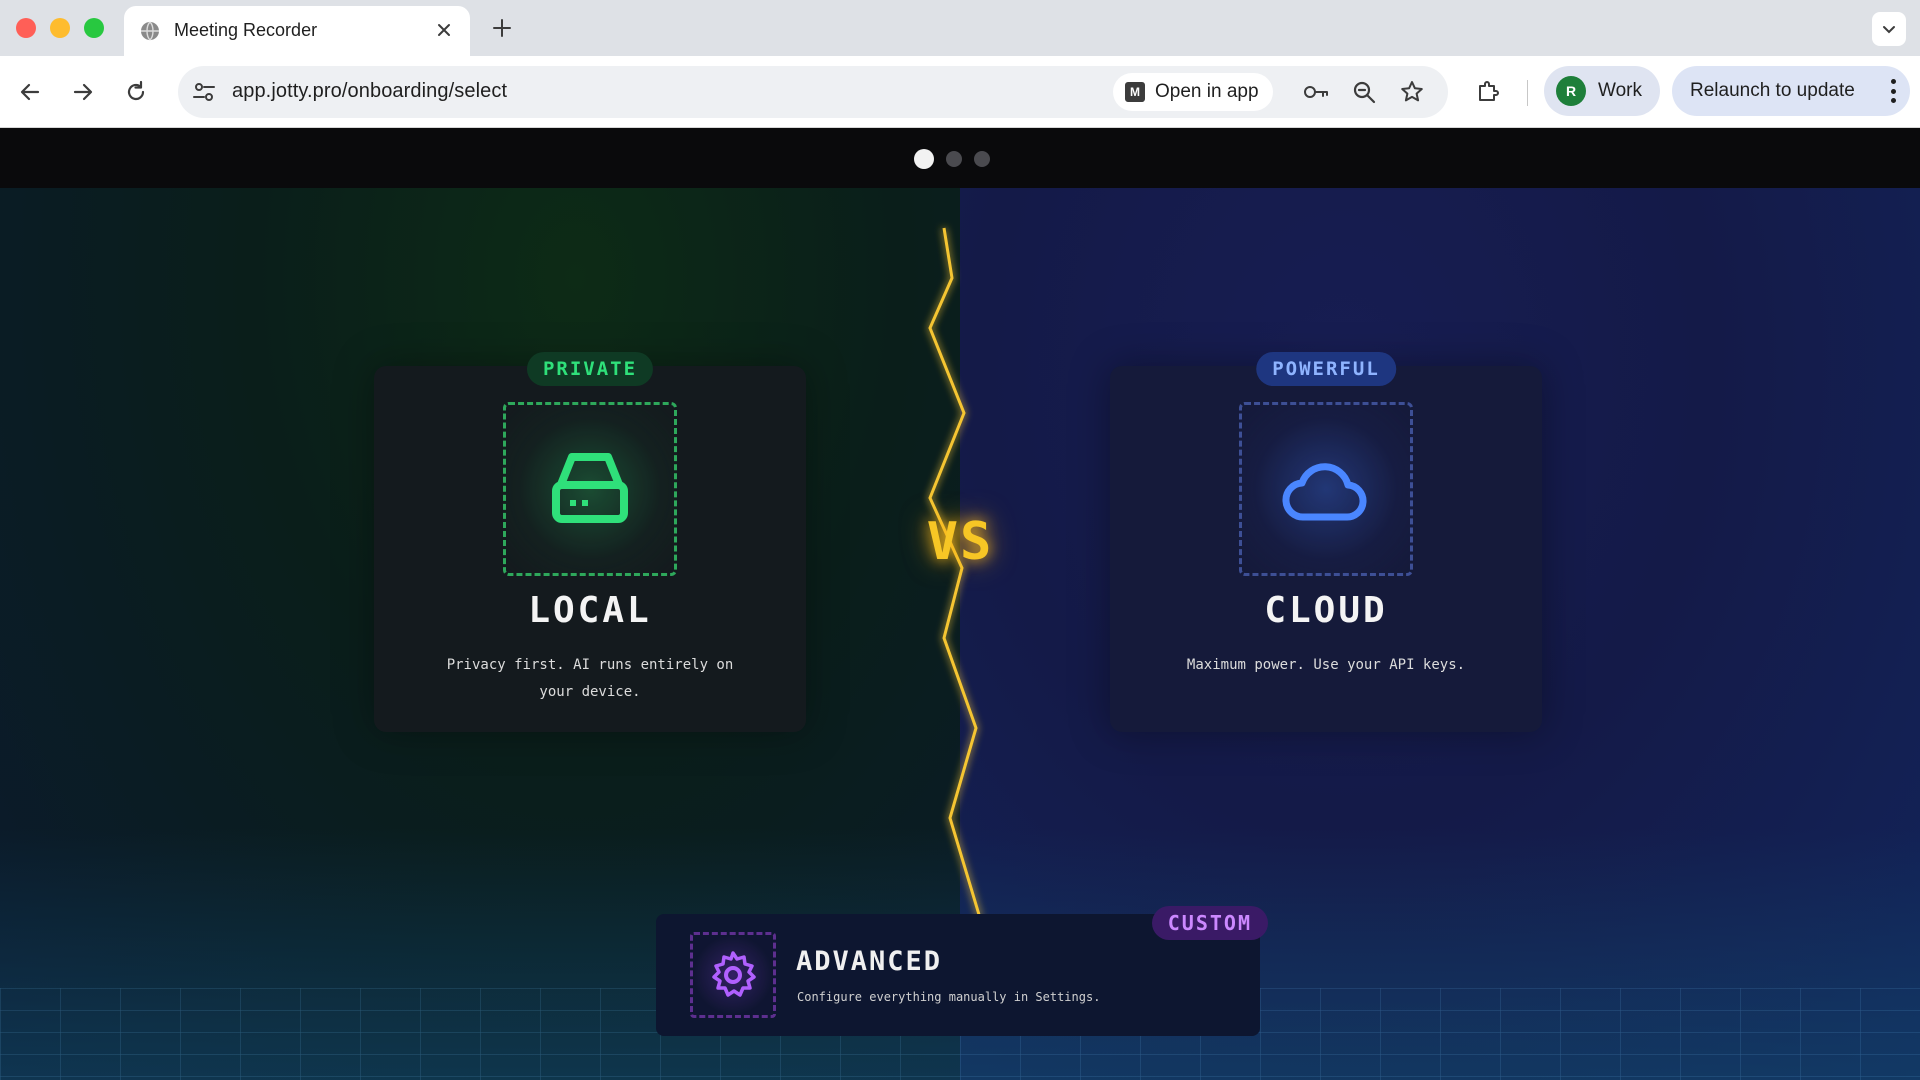 Image resolution: width=1920 pixels, height=1080 pixels. Describe the element at coordinates (1326, 369) in the screenshot. I see `powerful-badge: POWERFUL` at that location.